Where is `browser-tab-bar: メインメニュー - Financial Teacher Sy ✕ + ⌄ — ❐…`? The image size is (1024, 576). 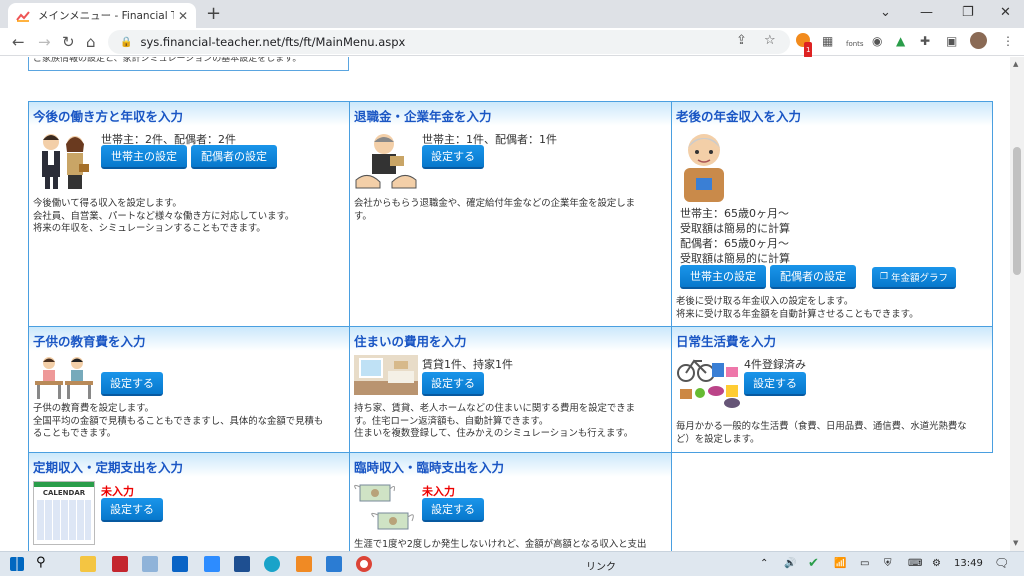 browser-tab-bar: メインメニュー - Financial Teacher Sy ✕ + ⌄ — ❐… is located at coordinates (512, 14).